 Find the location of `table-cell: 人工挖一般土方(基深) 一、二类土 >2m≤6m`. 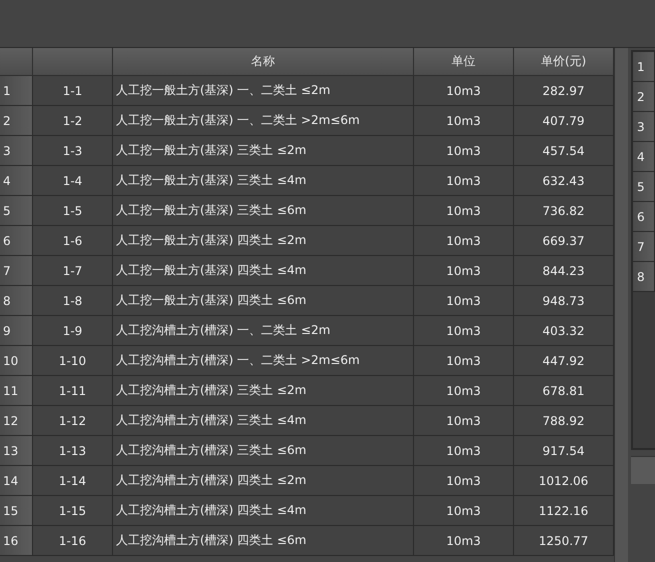

table-cell: 人工挖一般土方(基深) 一、二类土 >2m≤6m is located at coordinates (263, 121).